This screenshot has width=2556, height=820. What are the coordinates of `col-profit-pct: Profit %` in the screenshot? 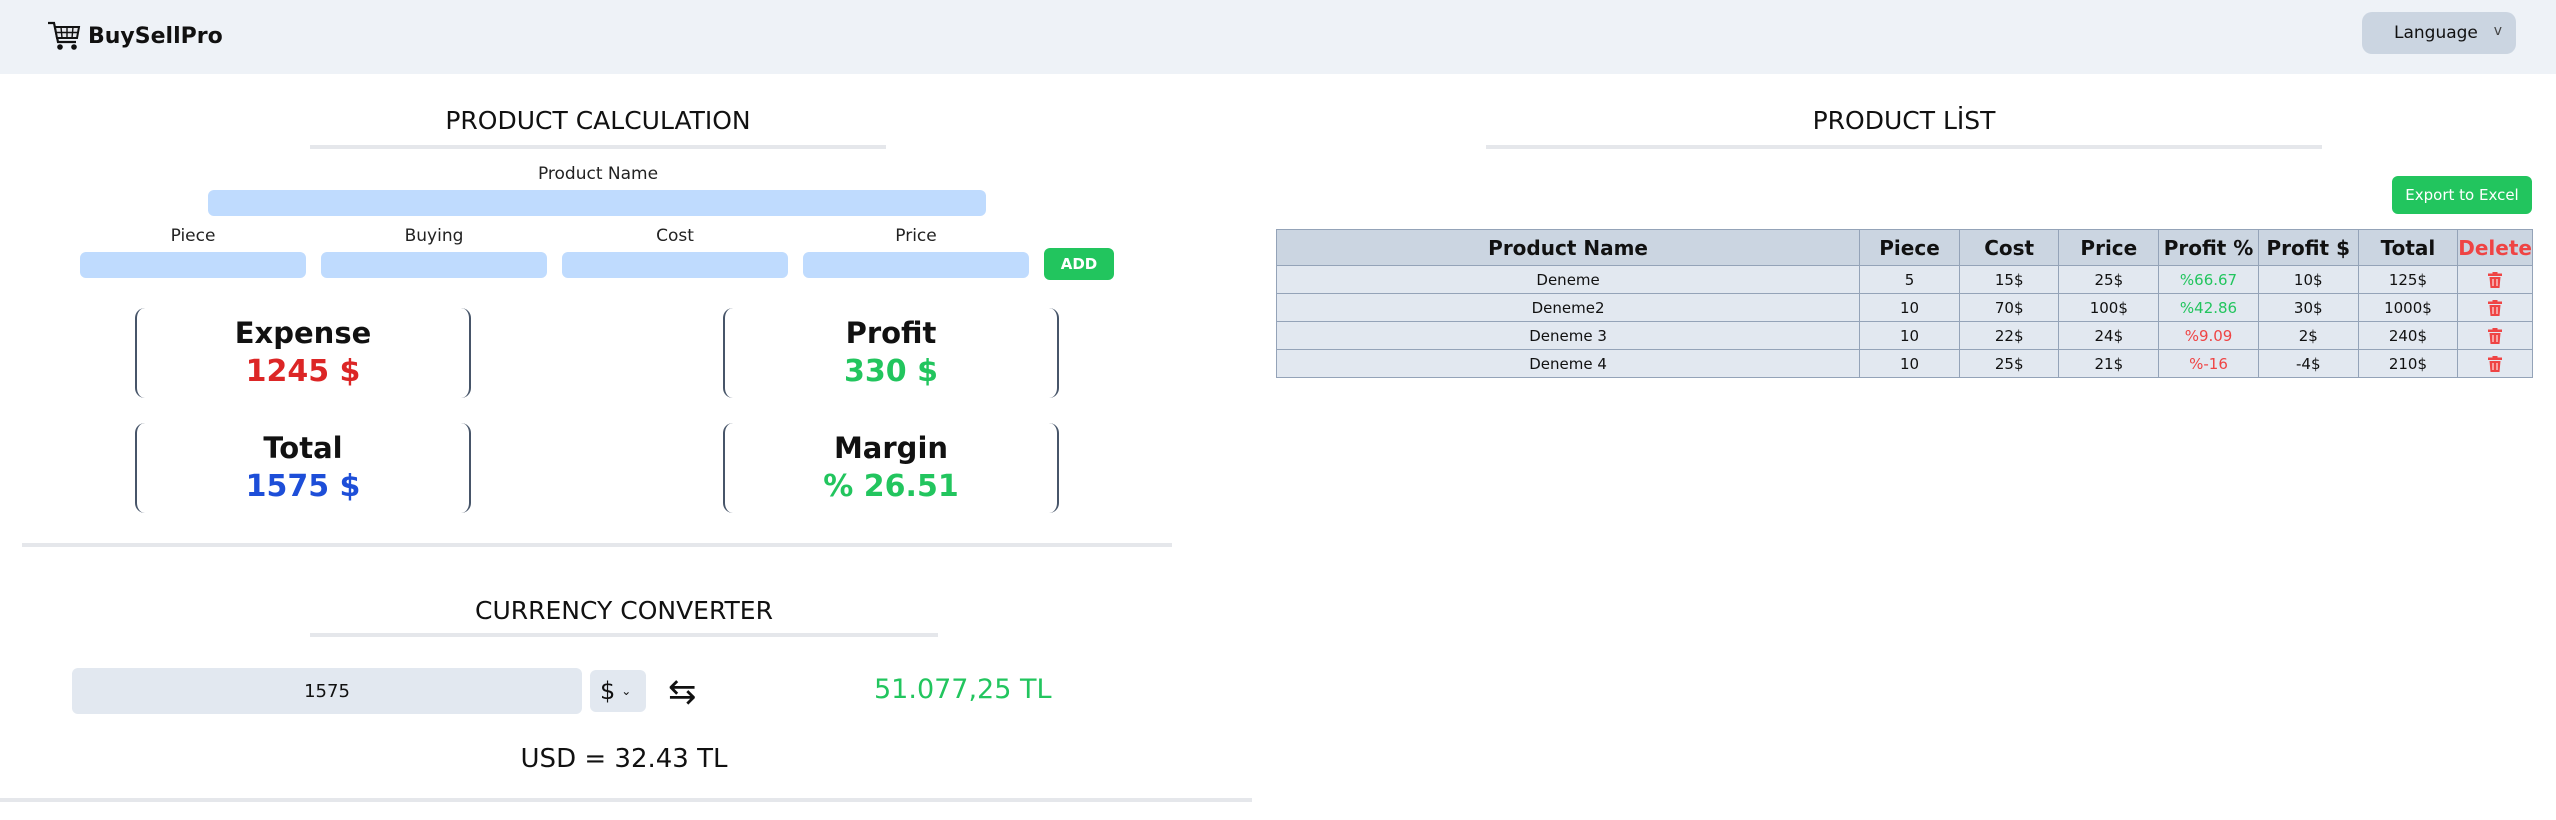 It's located at (2208, 247).